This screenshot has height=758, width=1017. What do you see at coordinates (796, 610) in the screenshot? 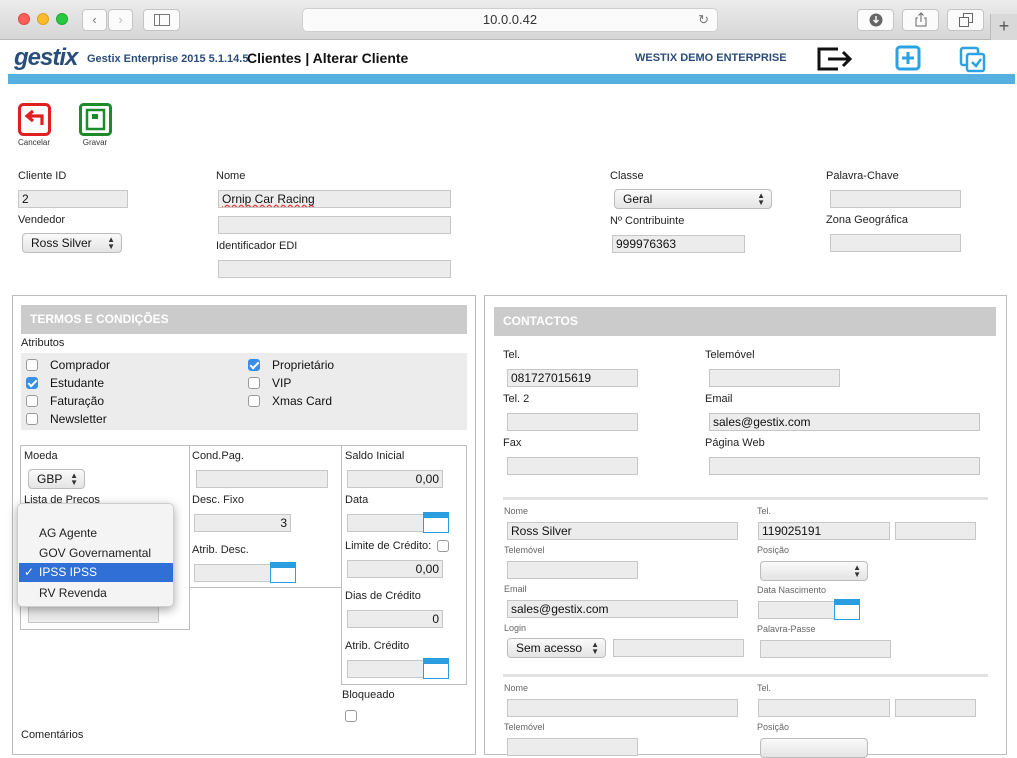
I see `p1-nasc-field` at bounding box center [796, 610].